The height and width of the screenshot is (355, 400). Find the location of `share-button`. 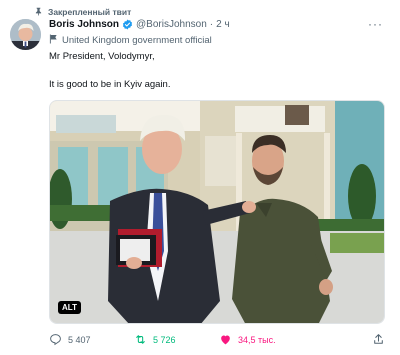

share-button is located at coordinates (378, 340).